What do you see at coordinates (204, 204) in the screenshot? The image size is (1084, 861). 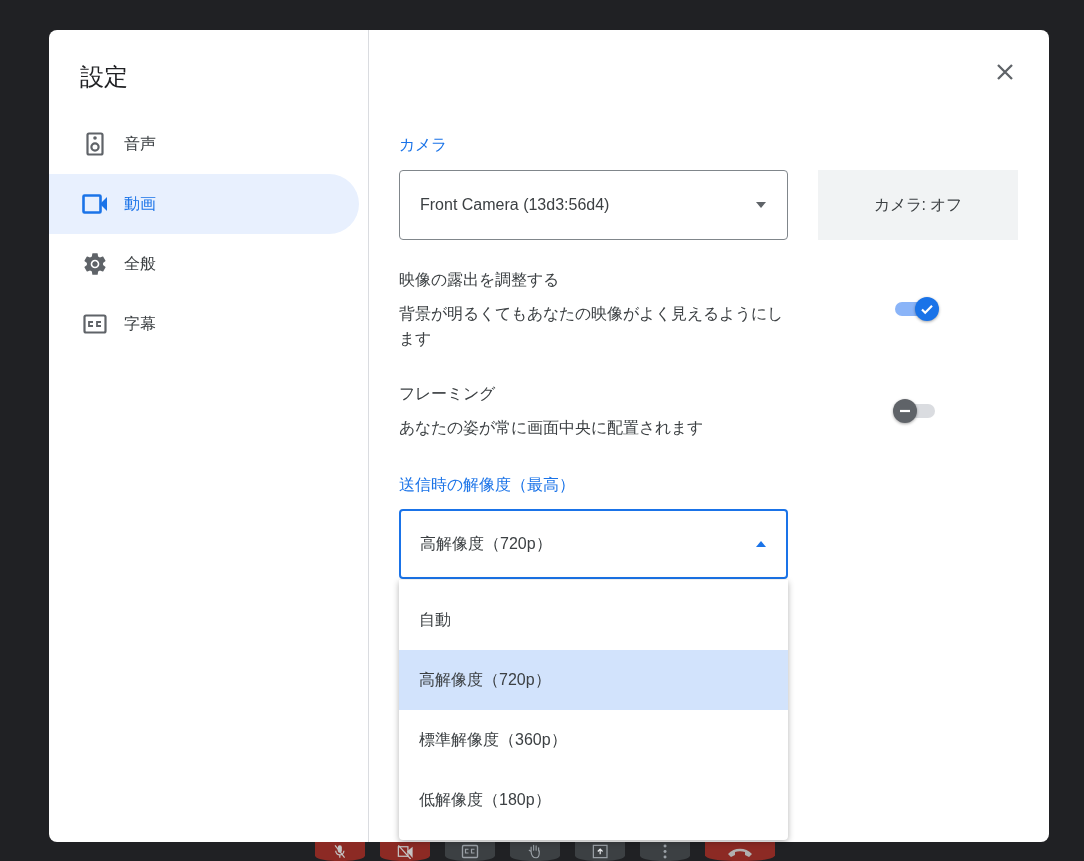 I see `sidebar-item: 動画` at bounding box center [204, 204].